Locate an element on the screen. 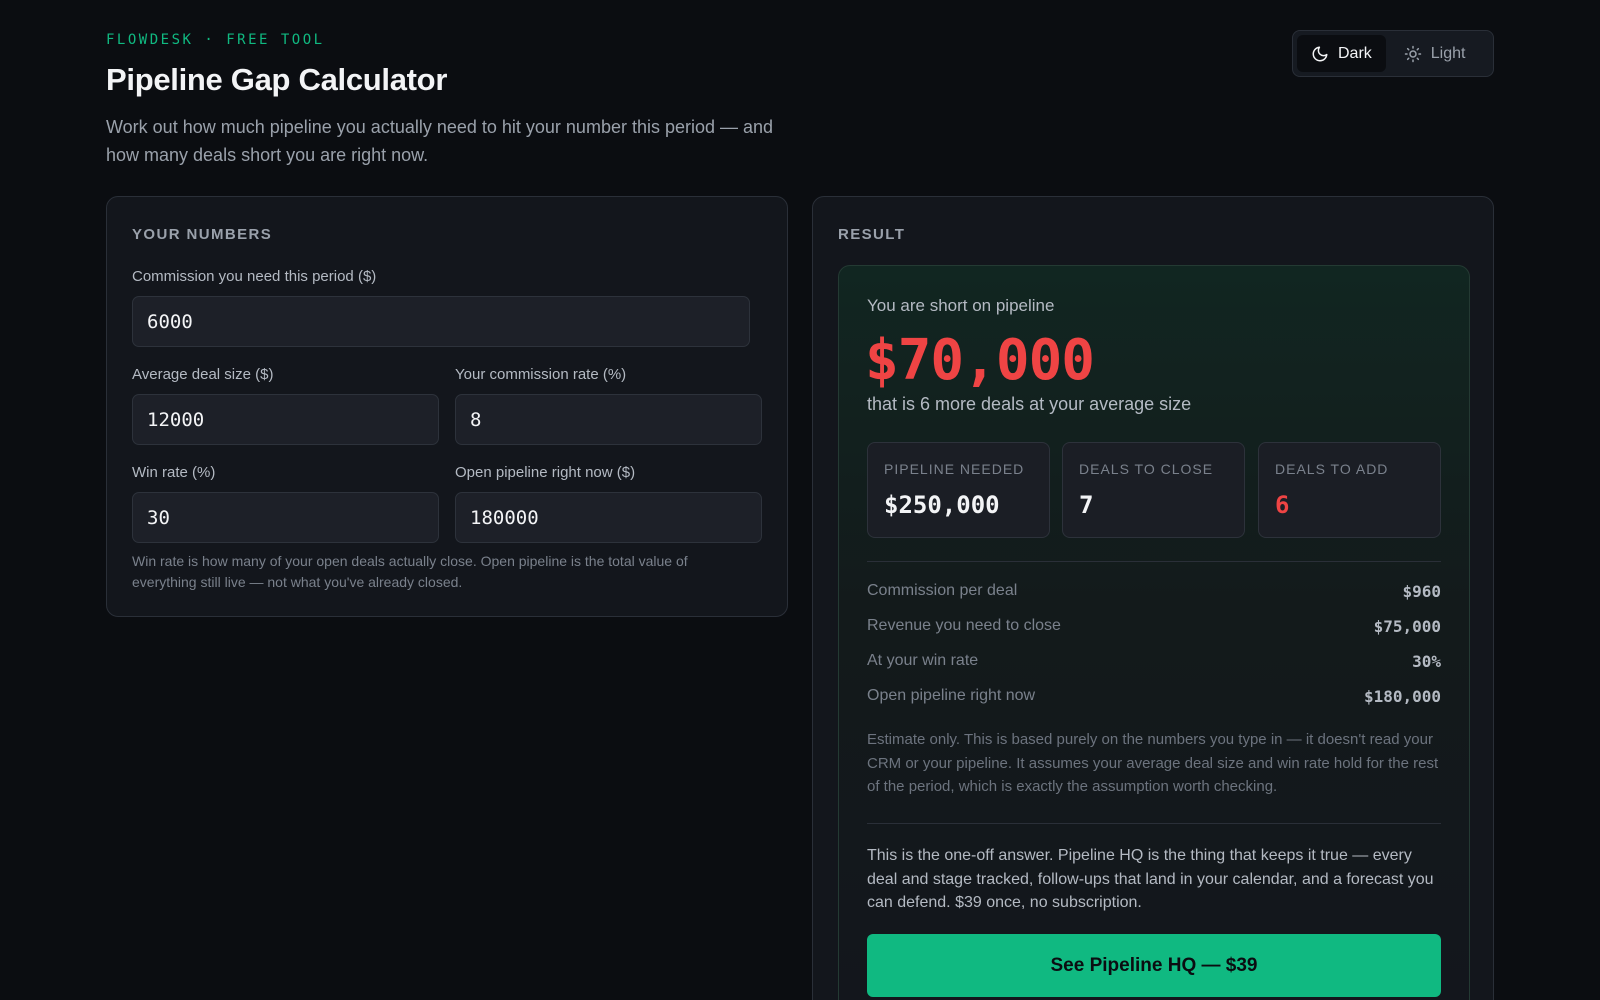 The image size is (1600, 1000). theme-toggle: Dark Light is located at coordinates (1393, 53).